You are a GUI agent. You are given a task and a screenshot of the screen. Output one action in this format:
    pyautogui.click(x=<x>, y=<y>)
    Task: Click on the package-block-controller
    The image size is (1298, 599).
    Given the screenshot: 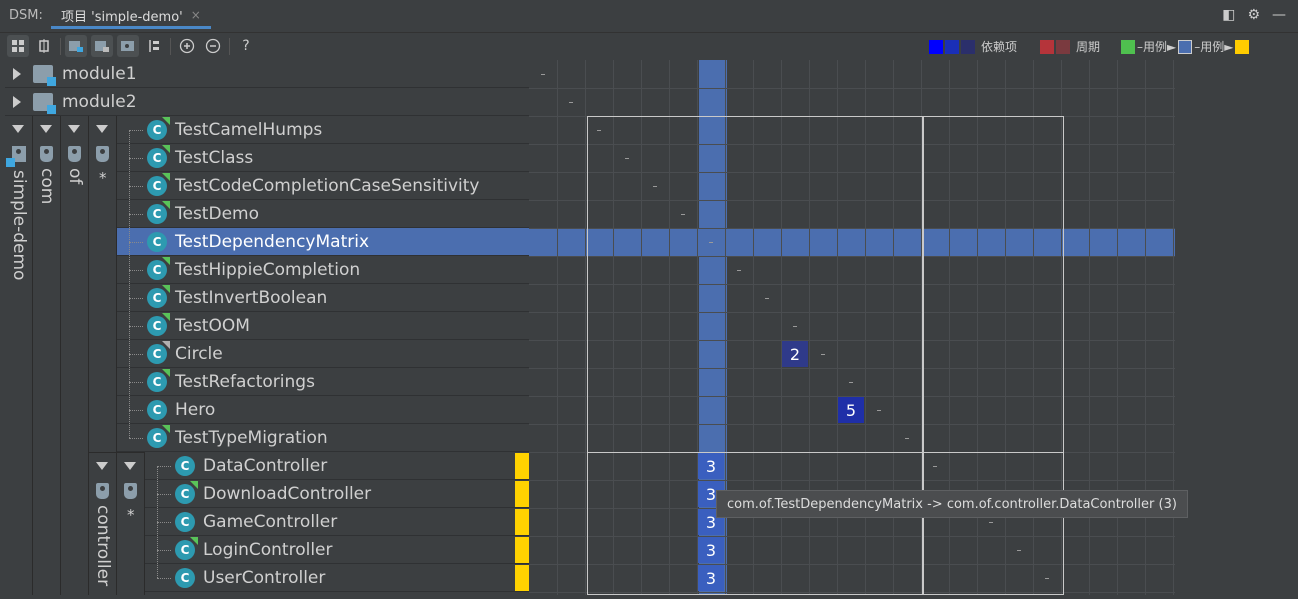 What is the action you would take?
    pyautogui.click(x=993, y=523)
    